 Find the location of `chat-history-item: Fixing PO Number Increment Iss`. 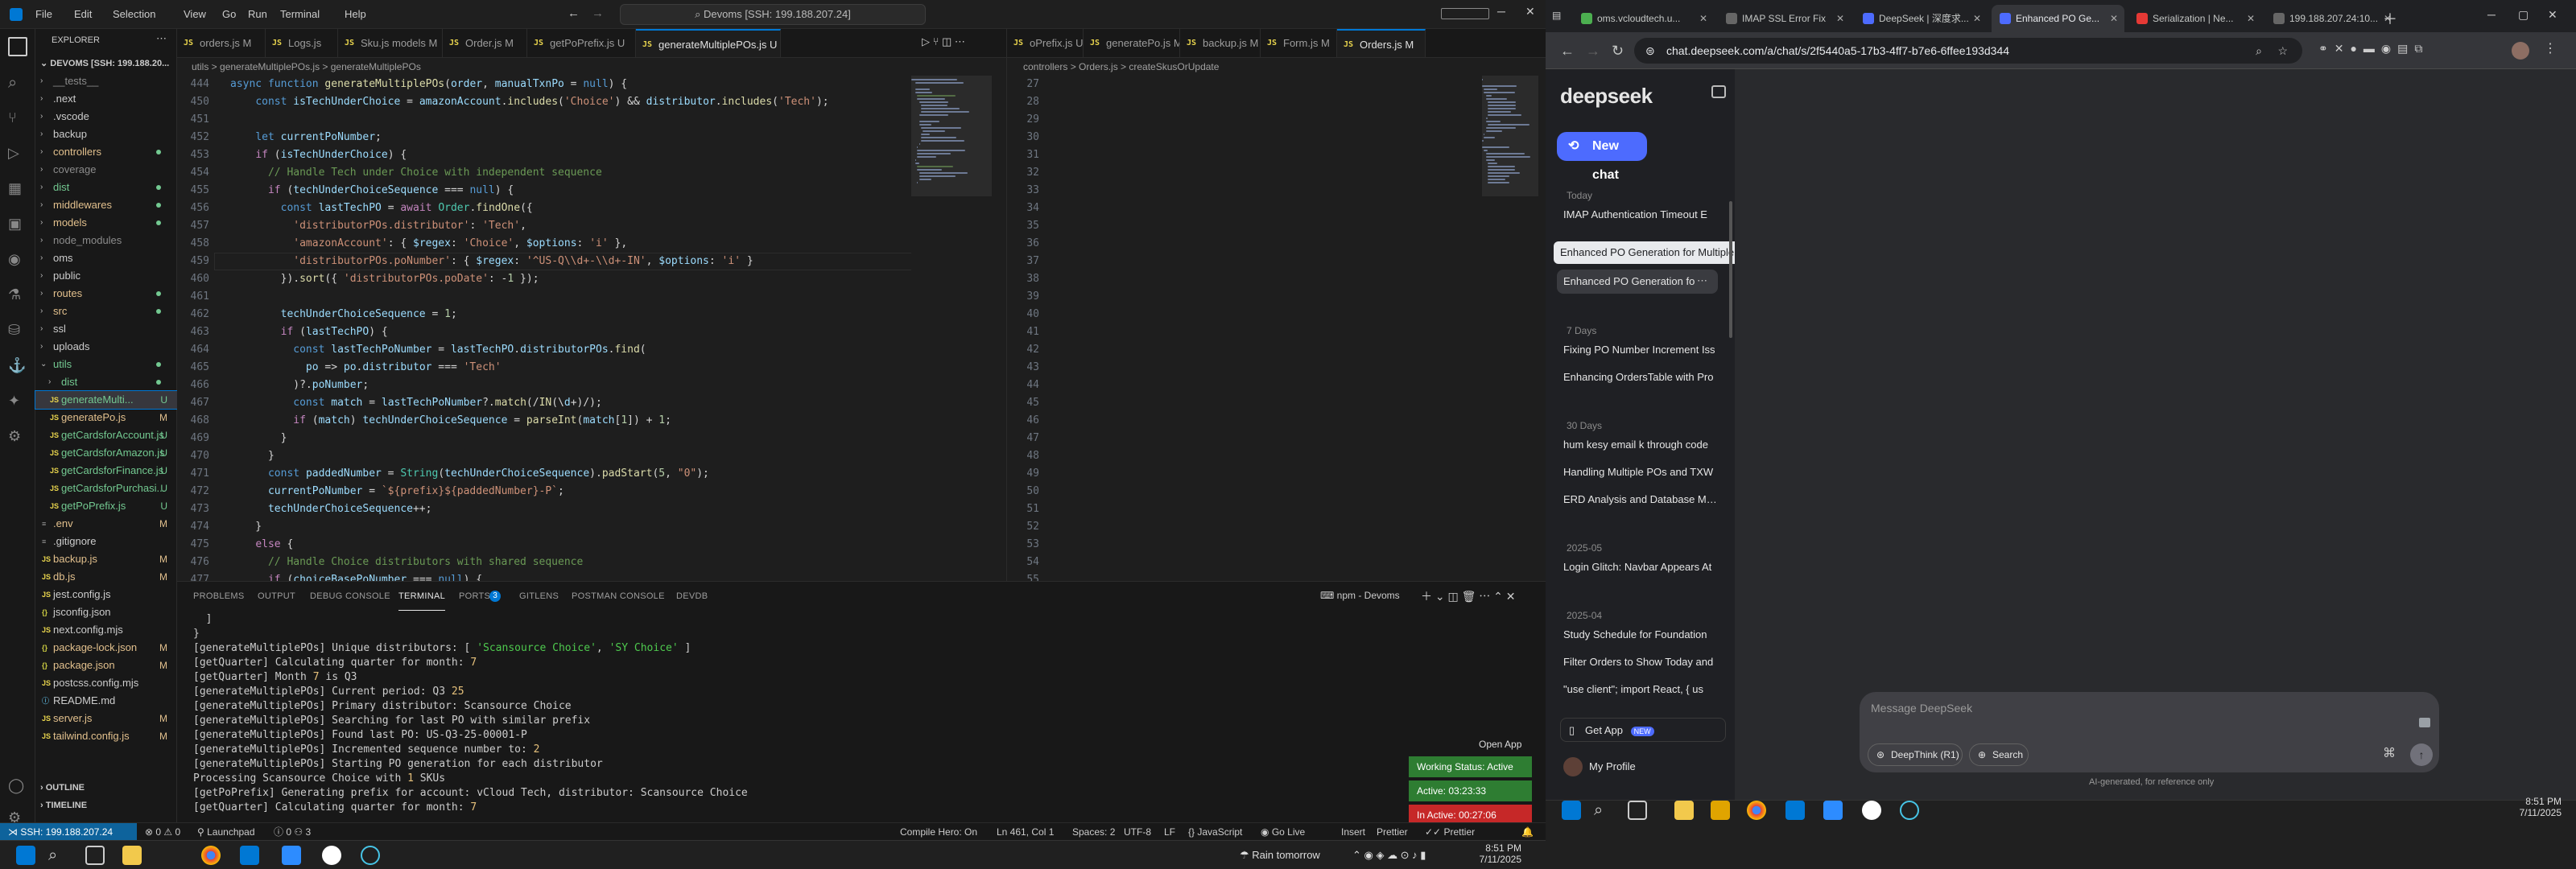

chat-history-item: Fixing PO Number Increment Iss is located at coordinates (1637, 350).